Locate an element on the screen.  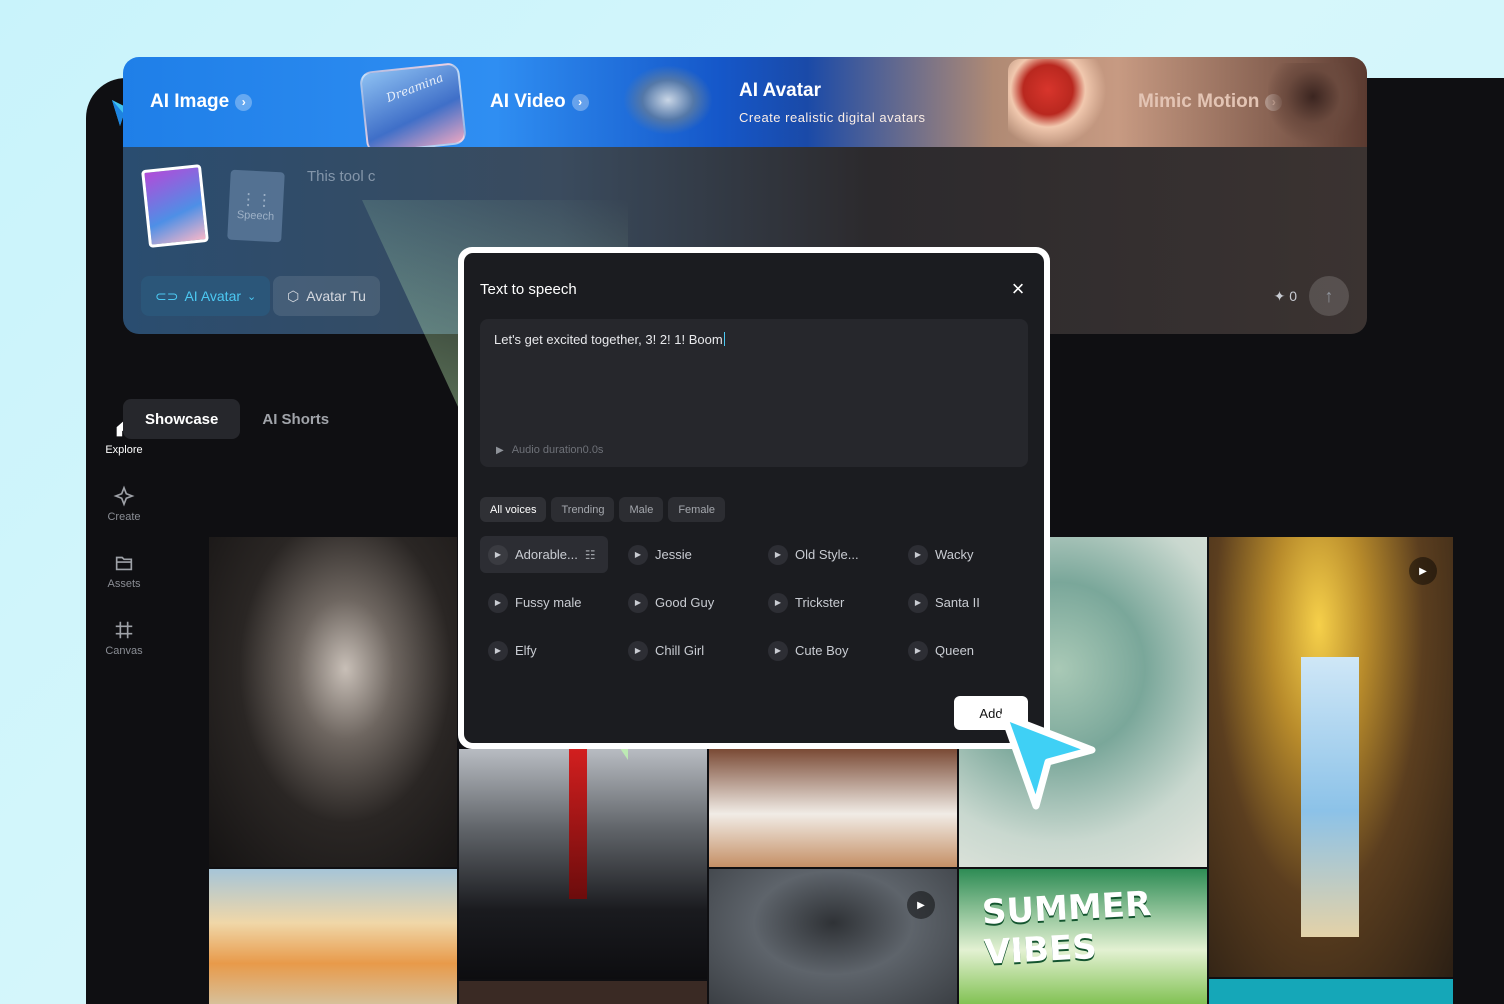
banner-ai-video: AI Video › is located at coordinates (539, 102).